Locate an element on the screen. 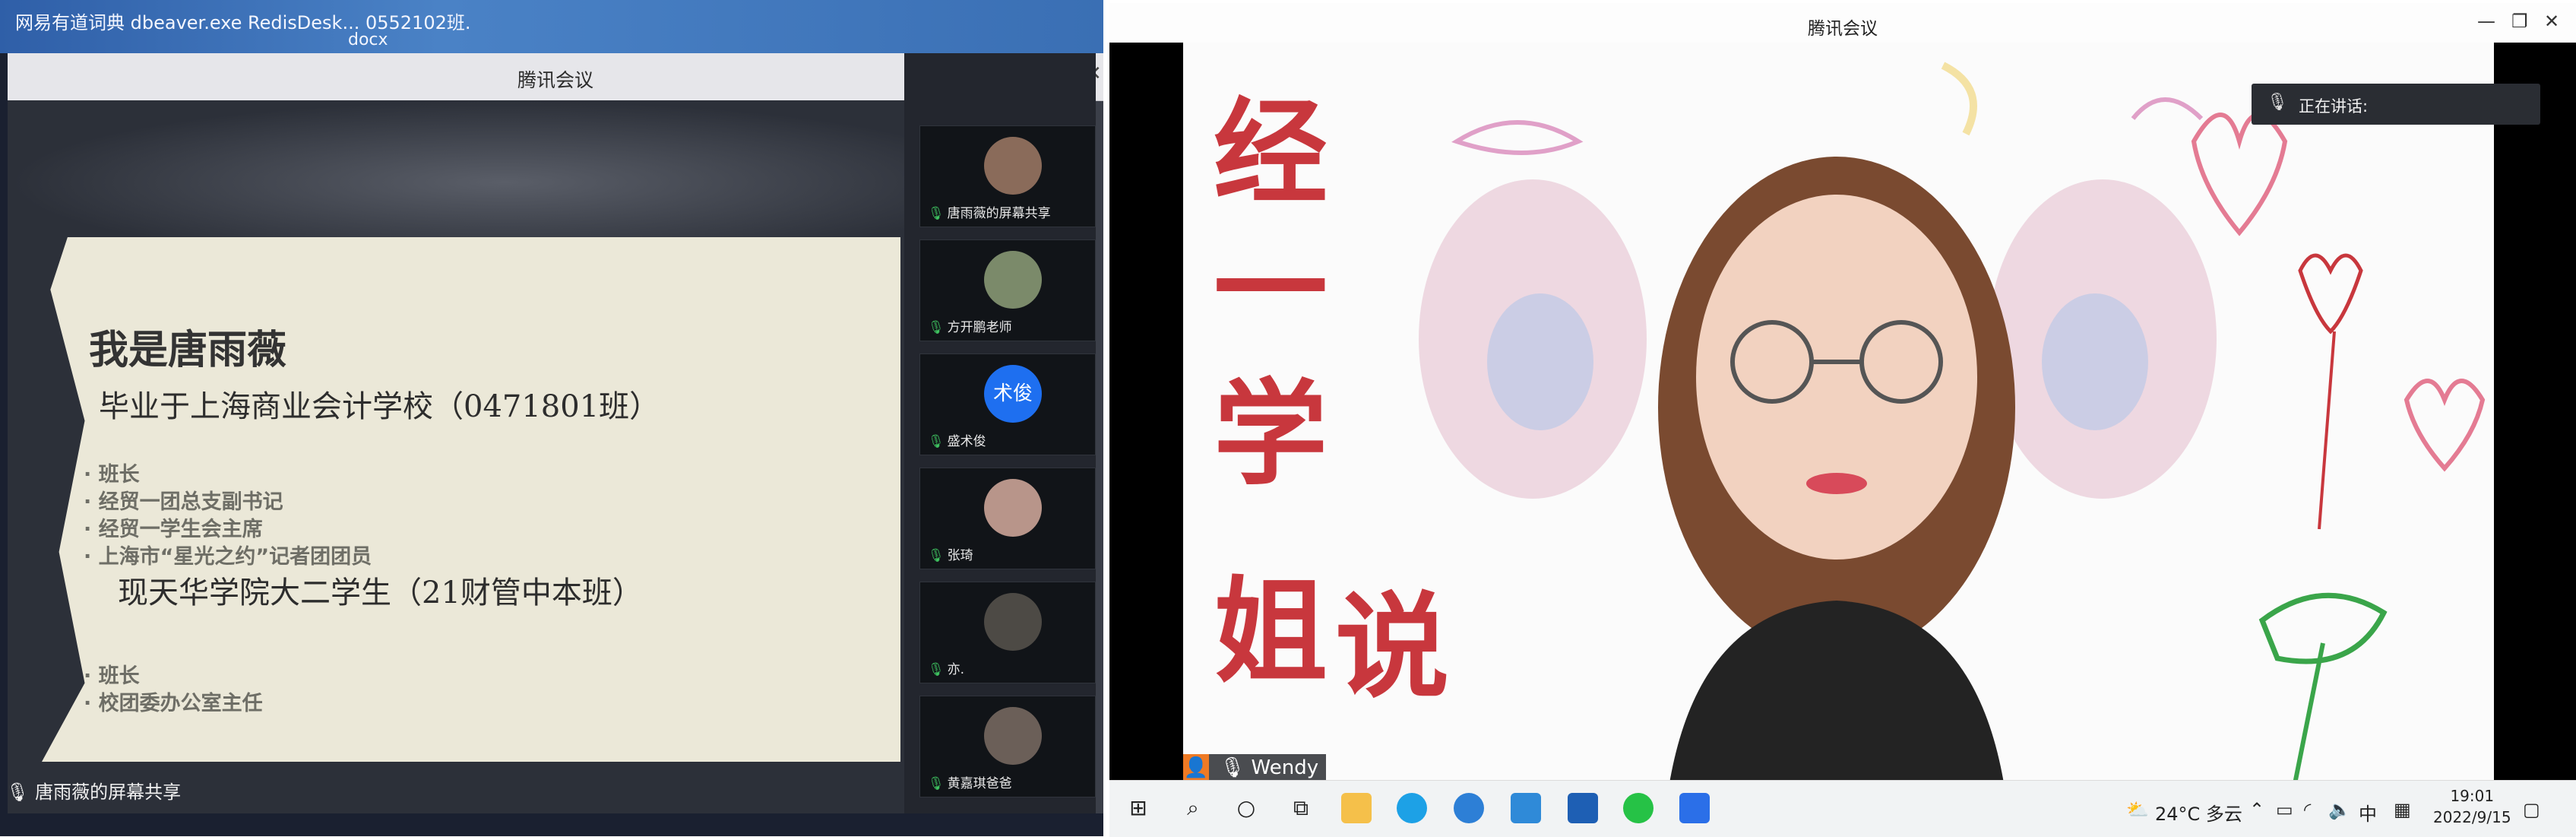  speaking-label: 正在讲话: is located at coordinates (2334, 106).